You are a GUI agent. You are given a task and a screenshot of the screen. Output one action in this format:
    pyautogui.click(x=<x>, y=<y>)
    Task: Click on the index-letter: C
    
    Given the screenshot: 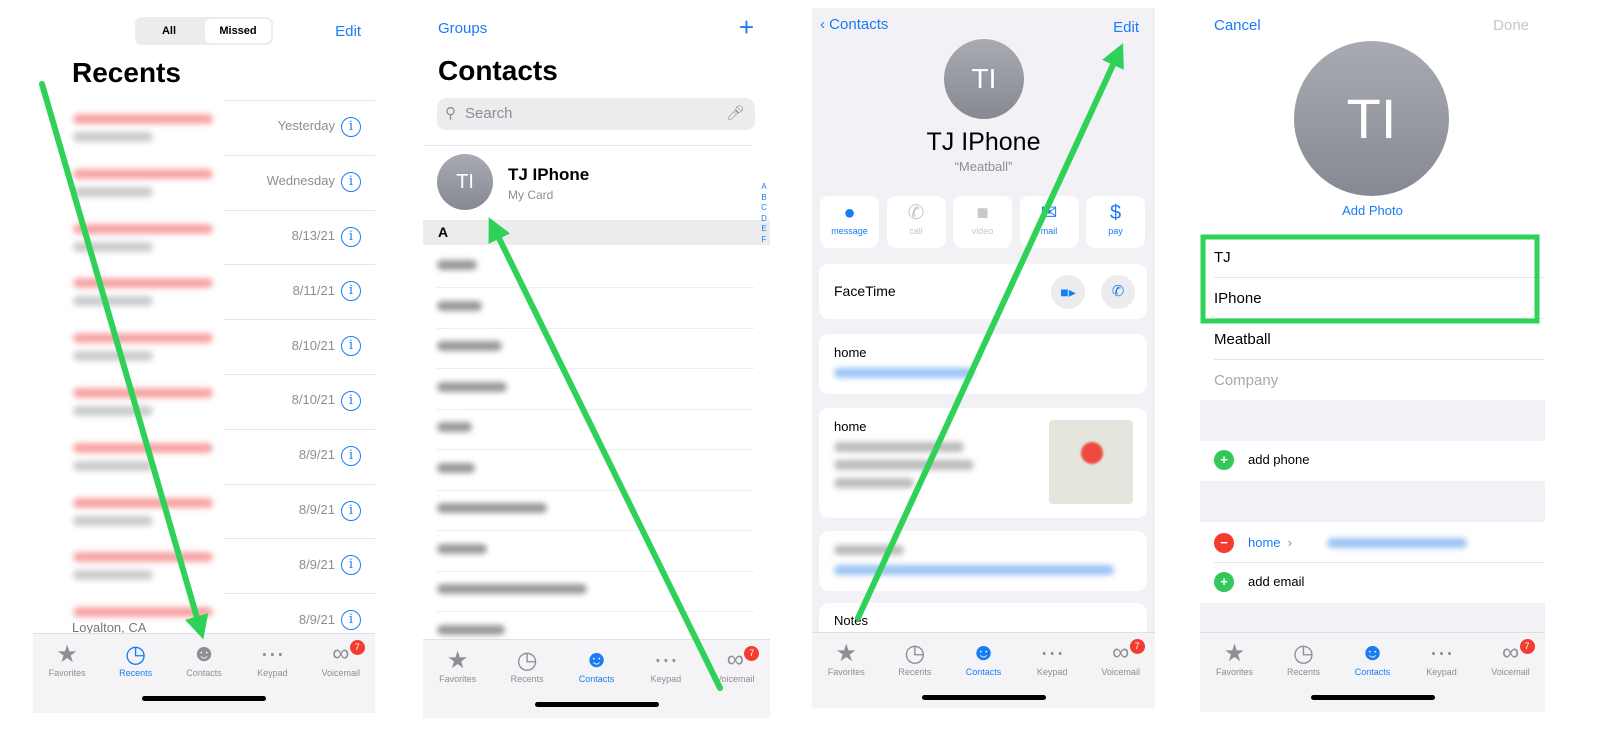 What is the action you would take?
    pyautogui.click(x=764, y=208)
    